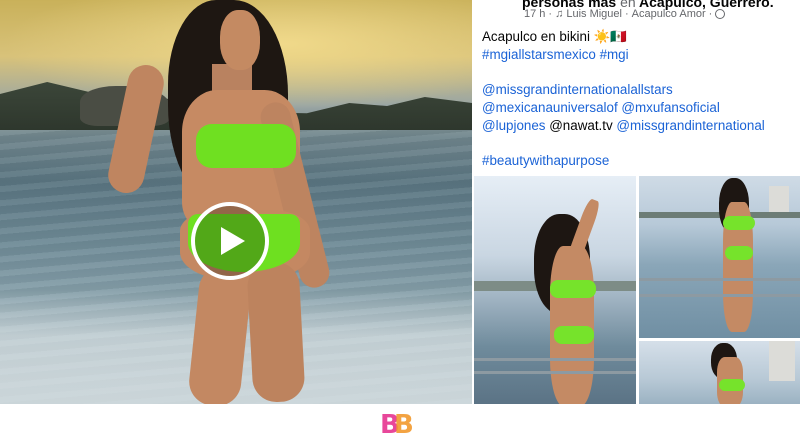 The width and height of the screenshot is (800, 445). What do you see at coordinates (720, 14) in the screenshot?
I see `globe-icon` at bounding box center [720, 14].